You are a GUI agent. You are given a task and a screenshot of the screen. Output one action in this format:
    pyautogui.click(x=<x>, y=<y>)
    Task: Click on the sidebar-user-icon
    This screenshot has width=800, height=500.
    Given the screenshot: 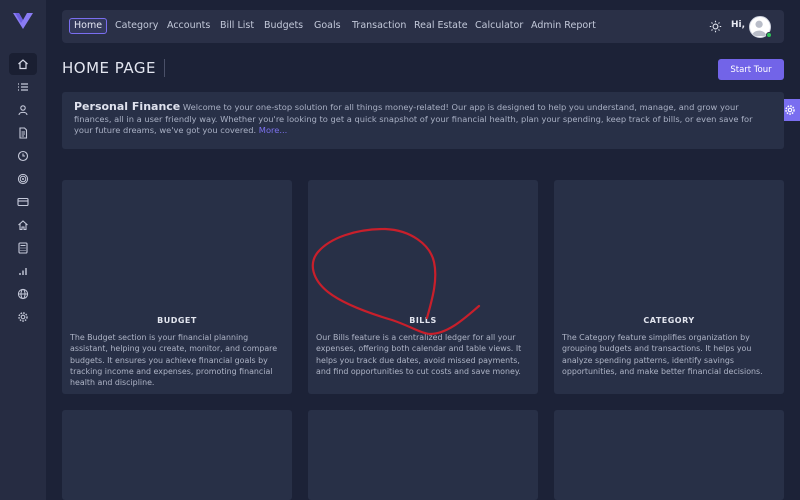 What is the action you would take?
    pyautogui.click(x=23, y=110)
    